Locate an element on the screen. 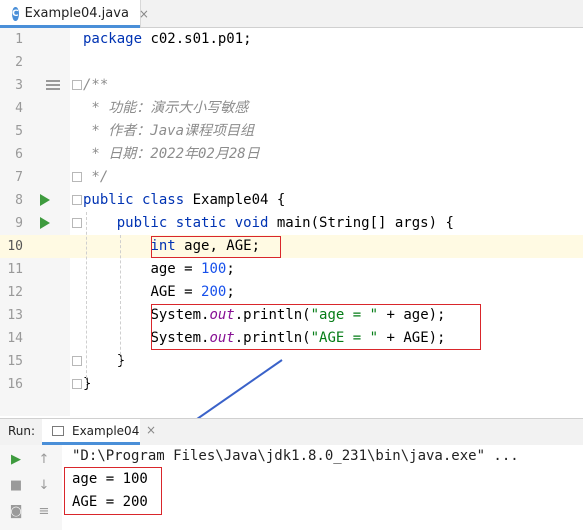 The image size is (583, 530). rerun-icon: ▶ is located at coordinates (16, 459).